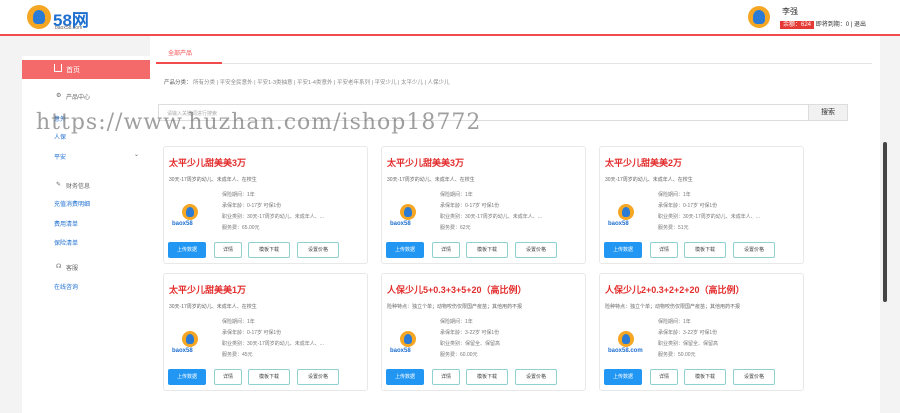 This screenshot has height=413, width=900. Describe the element at coordinates (688, 206) in the screenshot. I see `product-detail-line: 承保年龄：0-17岁 可保1份` at that location.